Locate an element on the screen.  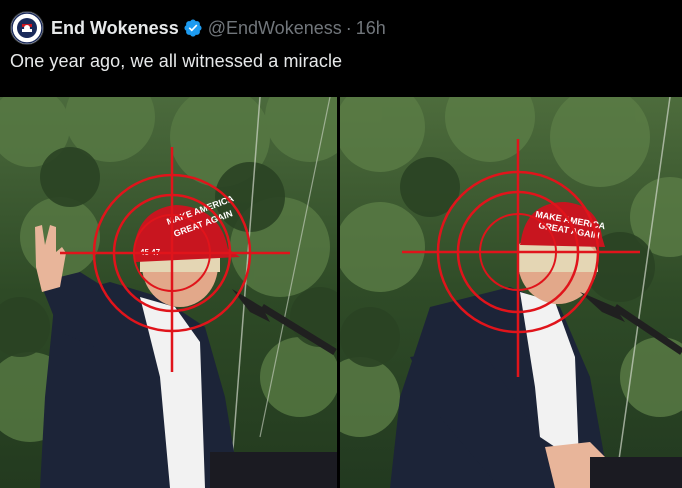
author-line: End Wokeness @EndWokeness · 16h is located at coordinates (218, 28).